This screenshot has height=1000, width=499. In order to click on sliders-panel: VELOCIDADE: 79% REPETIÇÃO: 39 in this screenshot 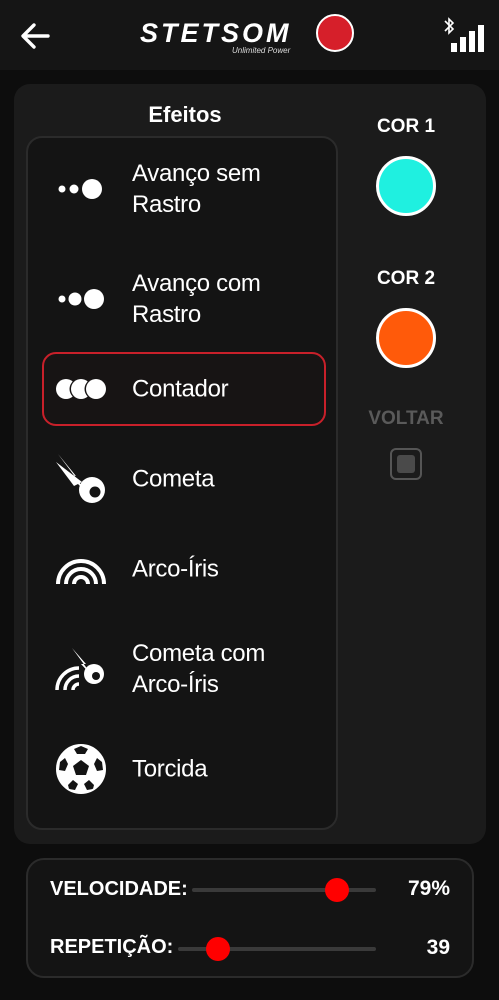, I will do `click(250, 918)`.